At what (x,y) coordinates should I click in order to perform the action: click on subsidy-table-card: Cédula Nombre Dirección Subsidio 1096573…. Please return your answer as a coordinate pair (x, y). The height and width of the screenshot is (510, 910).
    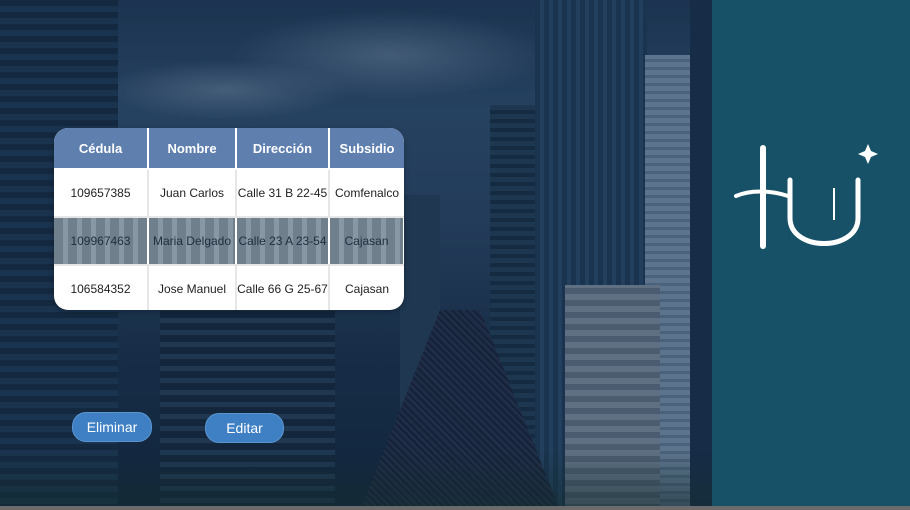
    Looking at the image, I should click on (229, 219).